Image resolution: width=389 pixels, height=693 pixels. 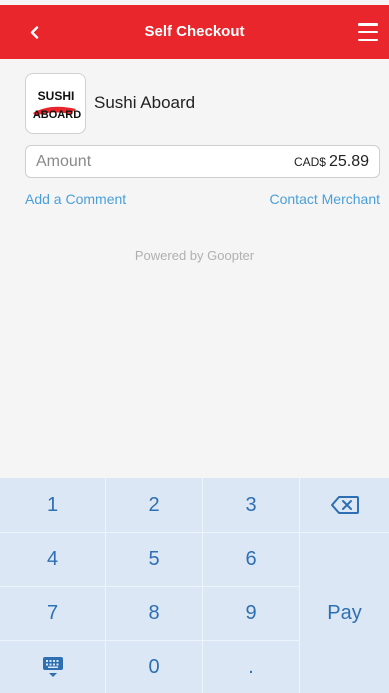 What do you see at coordinates (56, 115) in the screenshot?
I see `svg-text: ABOARD` at bounding box center [56, 115].